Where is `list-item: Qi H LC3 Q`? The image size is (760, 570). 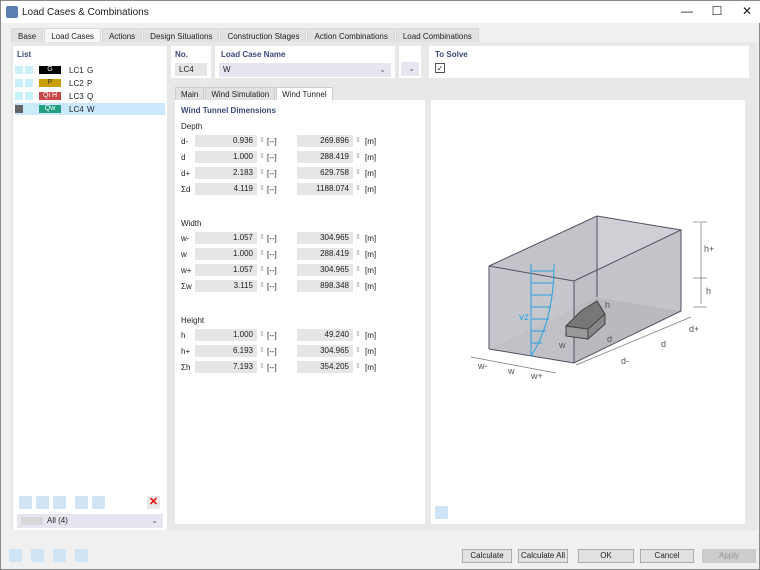
list-item: Qi H LC3 Q is located at coordinates (90, 96).